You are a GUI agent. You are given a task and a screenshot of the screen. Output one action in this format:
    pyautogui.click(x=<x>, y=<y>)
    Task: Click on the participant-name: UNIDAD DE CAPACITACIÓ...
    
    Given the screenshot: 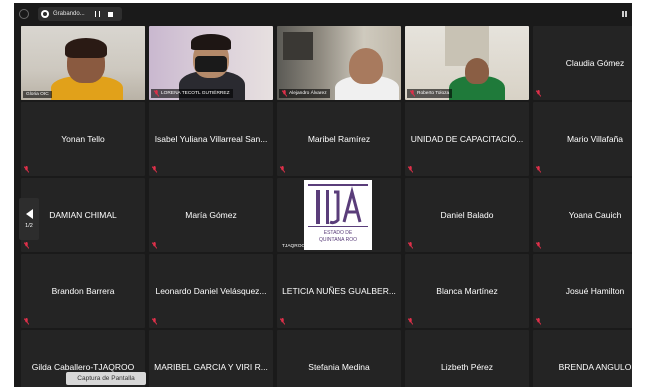 What is the action you would take?
    pyautogui.click(x=467, y=139)
    